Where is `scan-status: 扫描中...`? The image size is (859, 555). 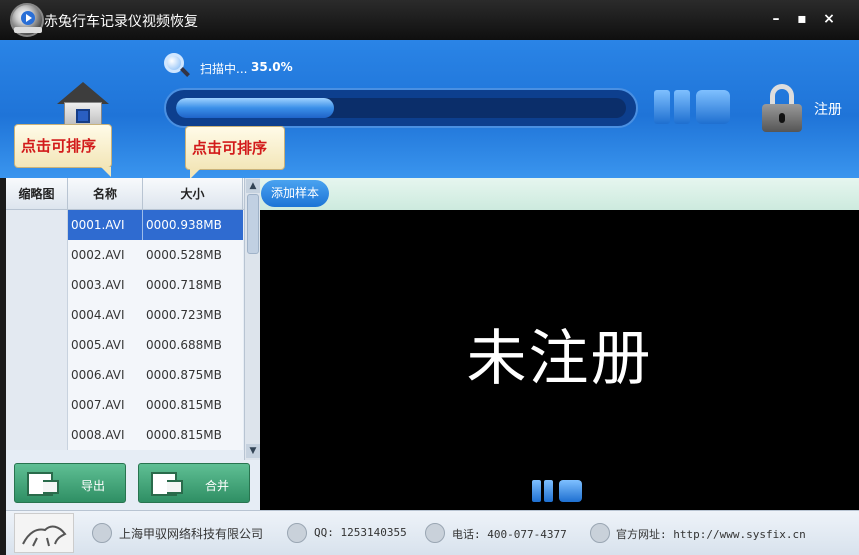 scan-status: 扫描中... is located at coordinates (224, 69).